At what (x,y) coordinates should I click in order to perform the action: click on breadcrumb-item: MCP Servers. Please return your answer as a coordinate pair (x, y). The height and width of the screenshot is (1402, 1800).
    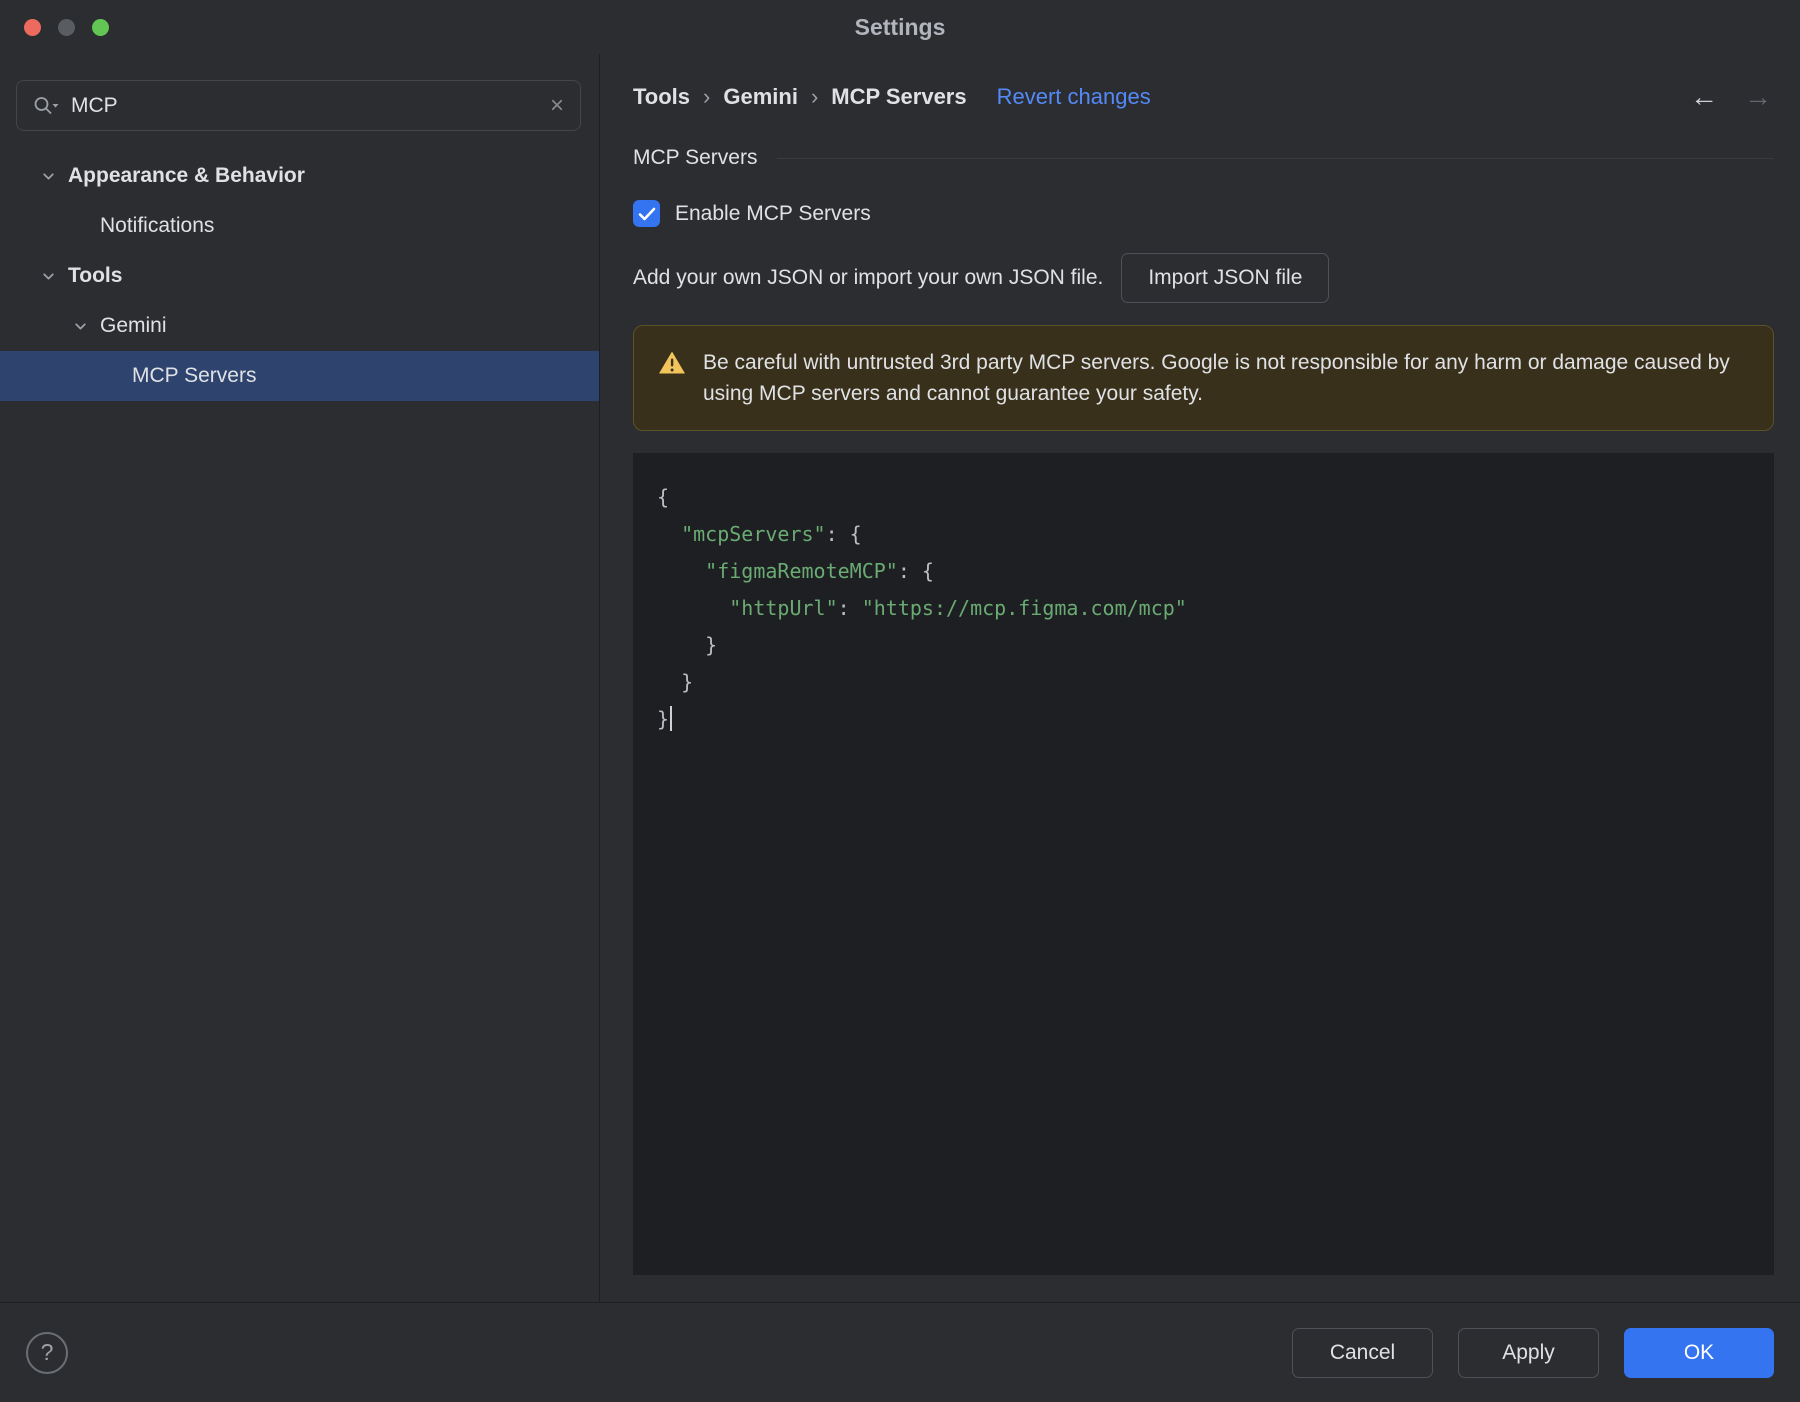
    Looking at the image, I should click on (898, 97).